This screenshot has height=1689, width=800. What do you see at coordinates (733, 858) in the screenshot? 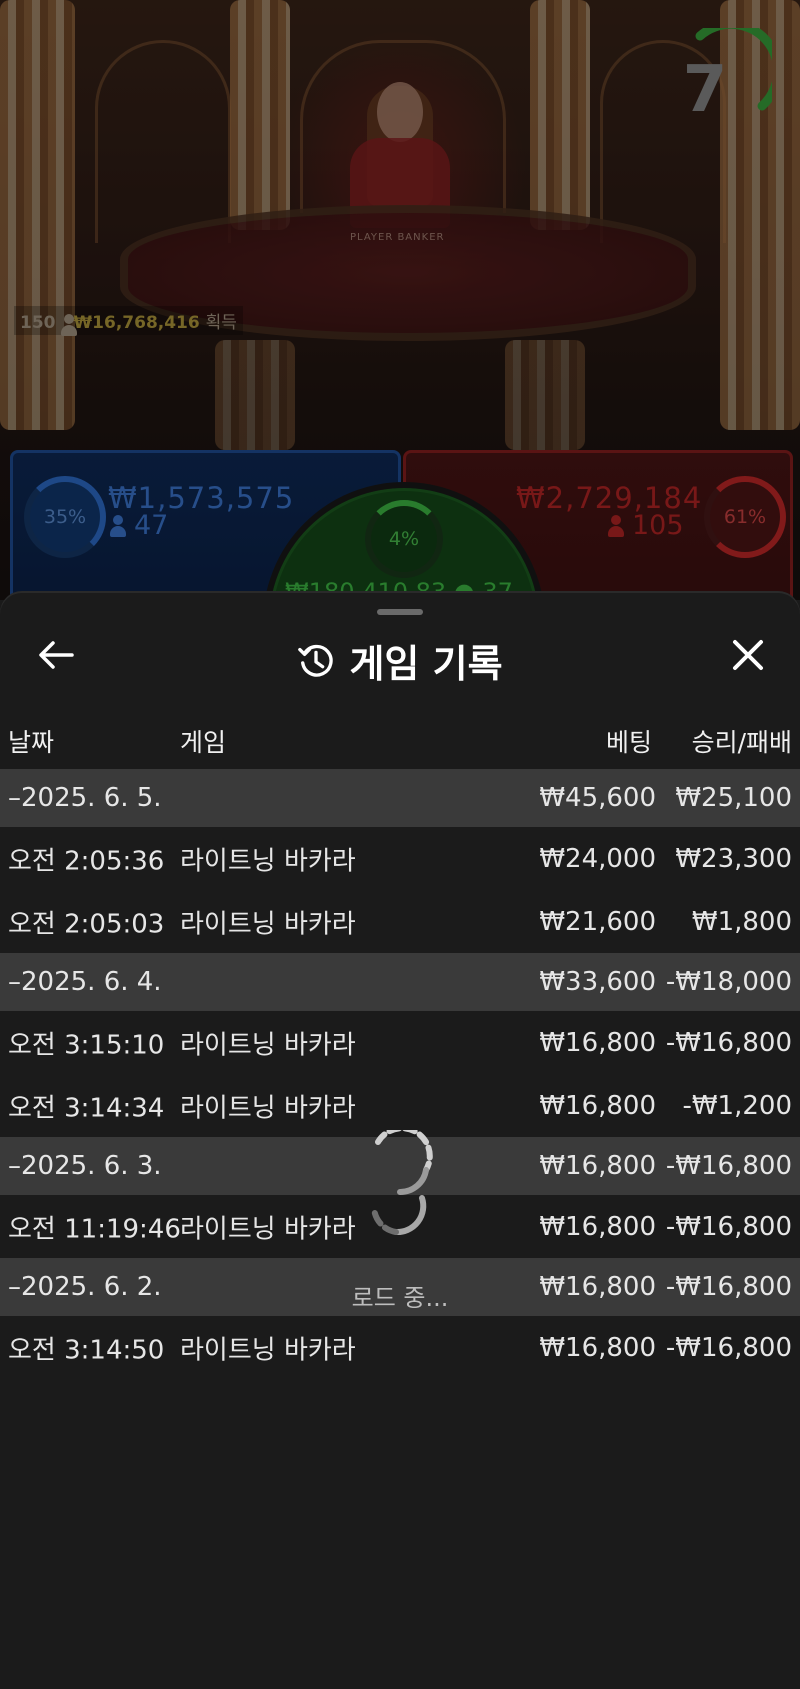
I see `round-result: ₩23,300` at bounding box center [733, 858].